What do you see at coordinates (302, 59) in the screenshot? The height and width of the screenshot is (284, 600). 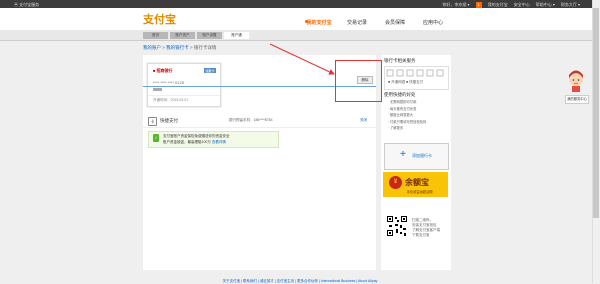 I see `annotation-arrow` at bounding box center [302, 59].